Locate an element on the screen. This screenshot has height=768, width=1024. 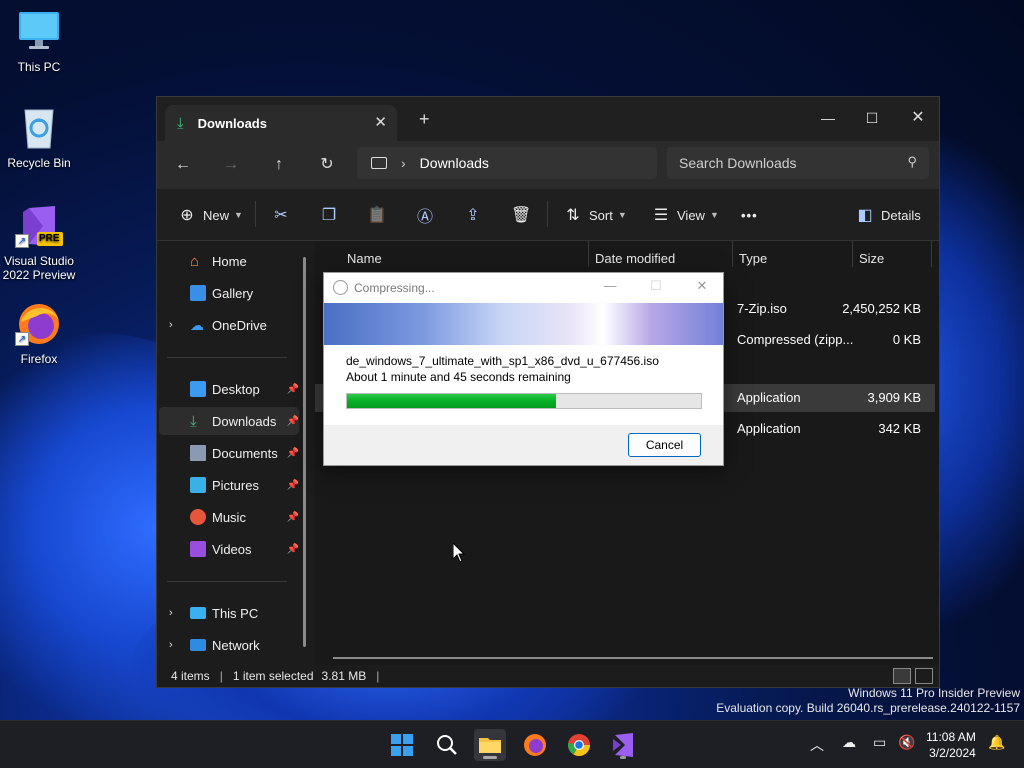
size-cell: 3,909 KB is located at coordinates (894, 397).